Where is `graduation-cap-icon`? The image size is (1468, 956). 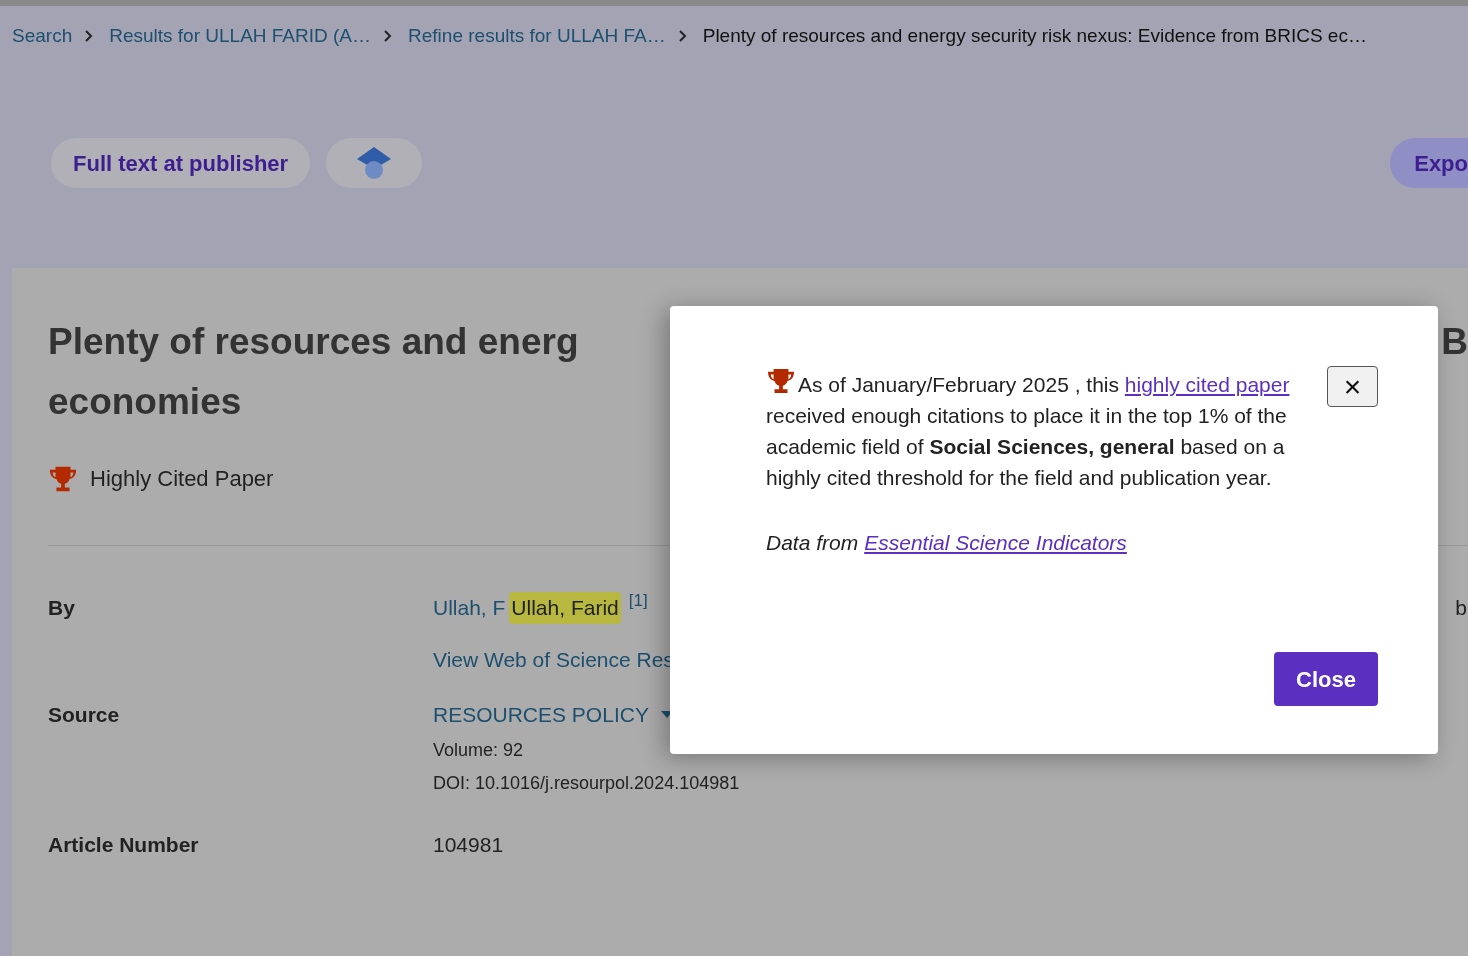
graduation-cap-icon is located at coordinates (374, 163).